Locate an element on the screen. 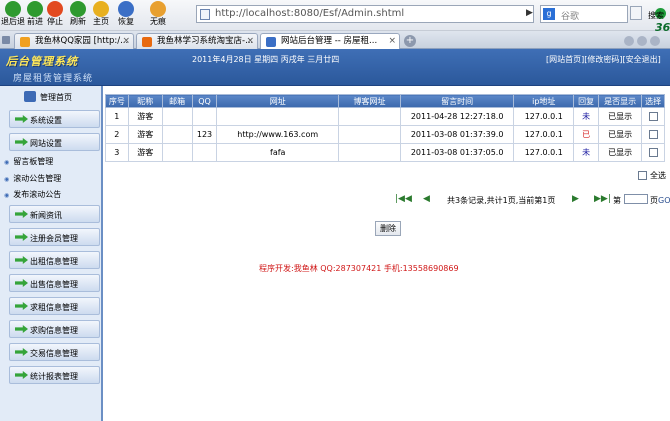  cell-site is located at coordinates (278, 116).